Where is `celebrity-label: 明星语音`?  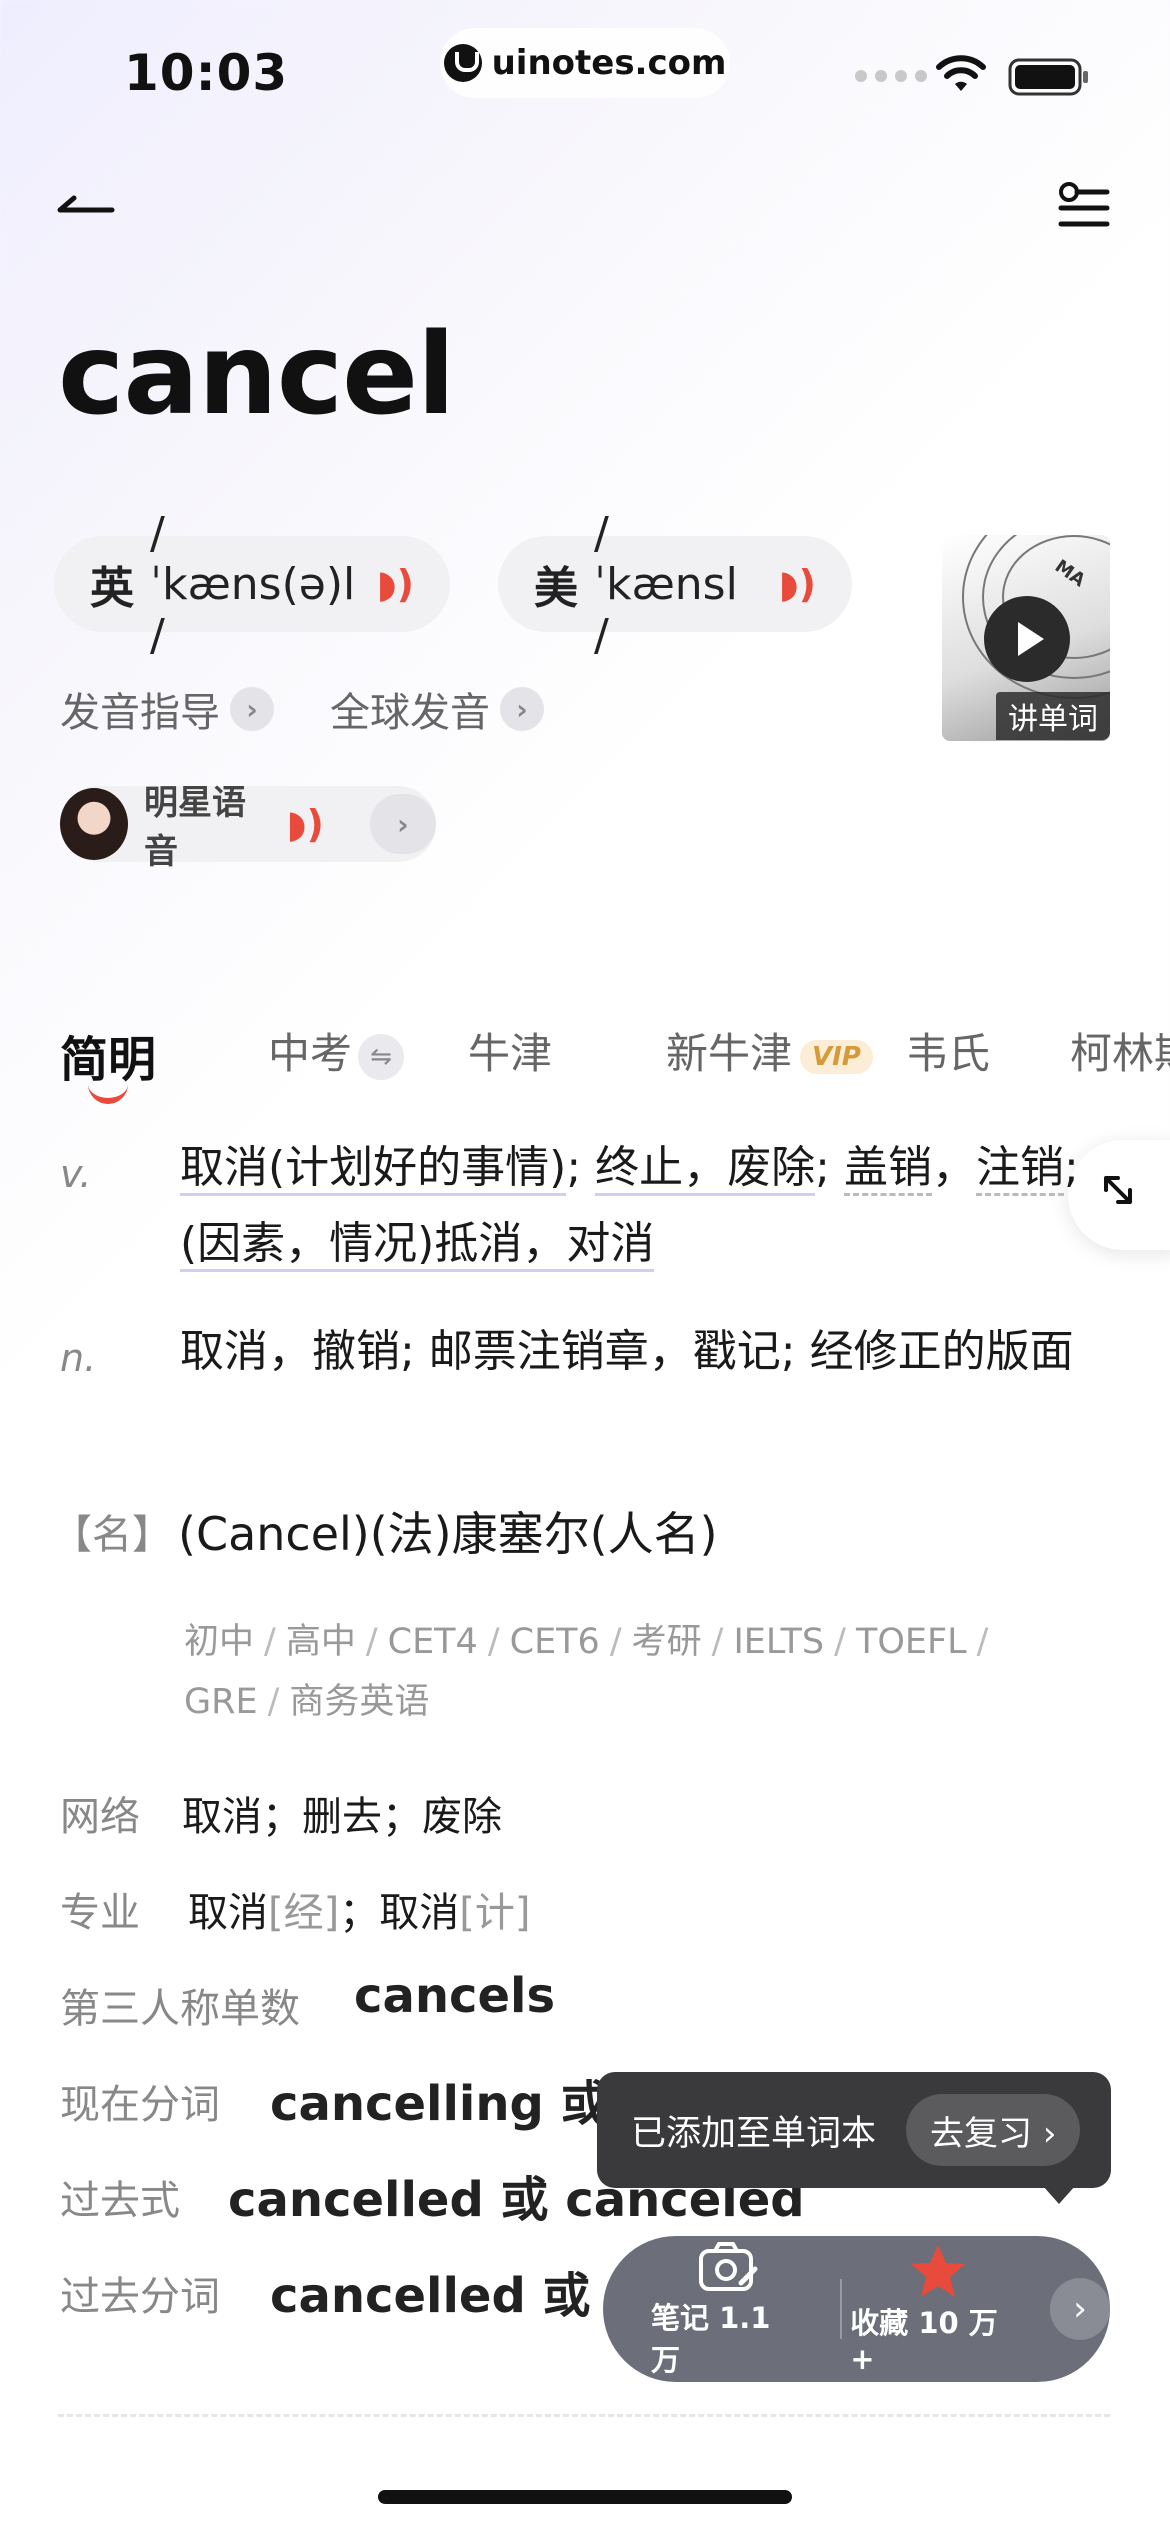
celebrity-label: 明星语音 is located at coordinates (195, 827).